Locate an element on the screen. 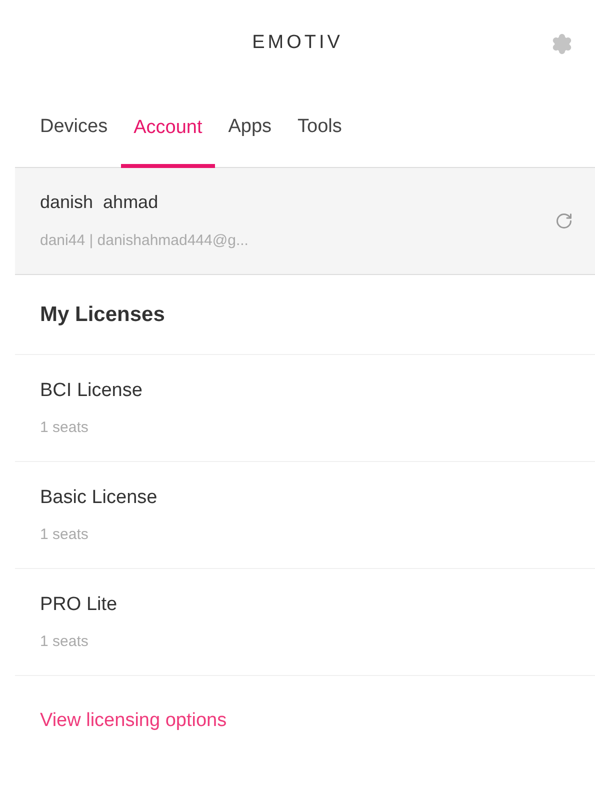 This screenshot has height=789, width=595. section-title: My Licenses is located at coordinates (102, 315).